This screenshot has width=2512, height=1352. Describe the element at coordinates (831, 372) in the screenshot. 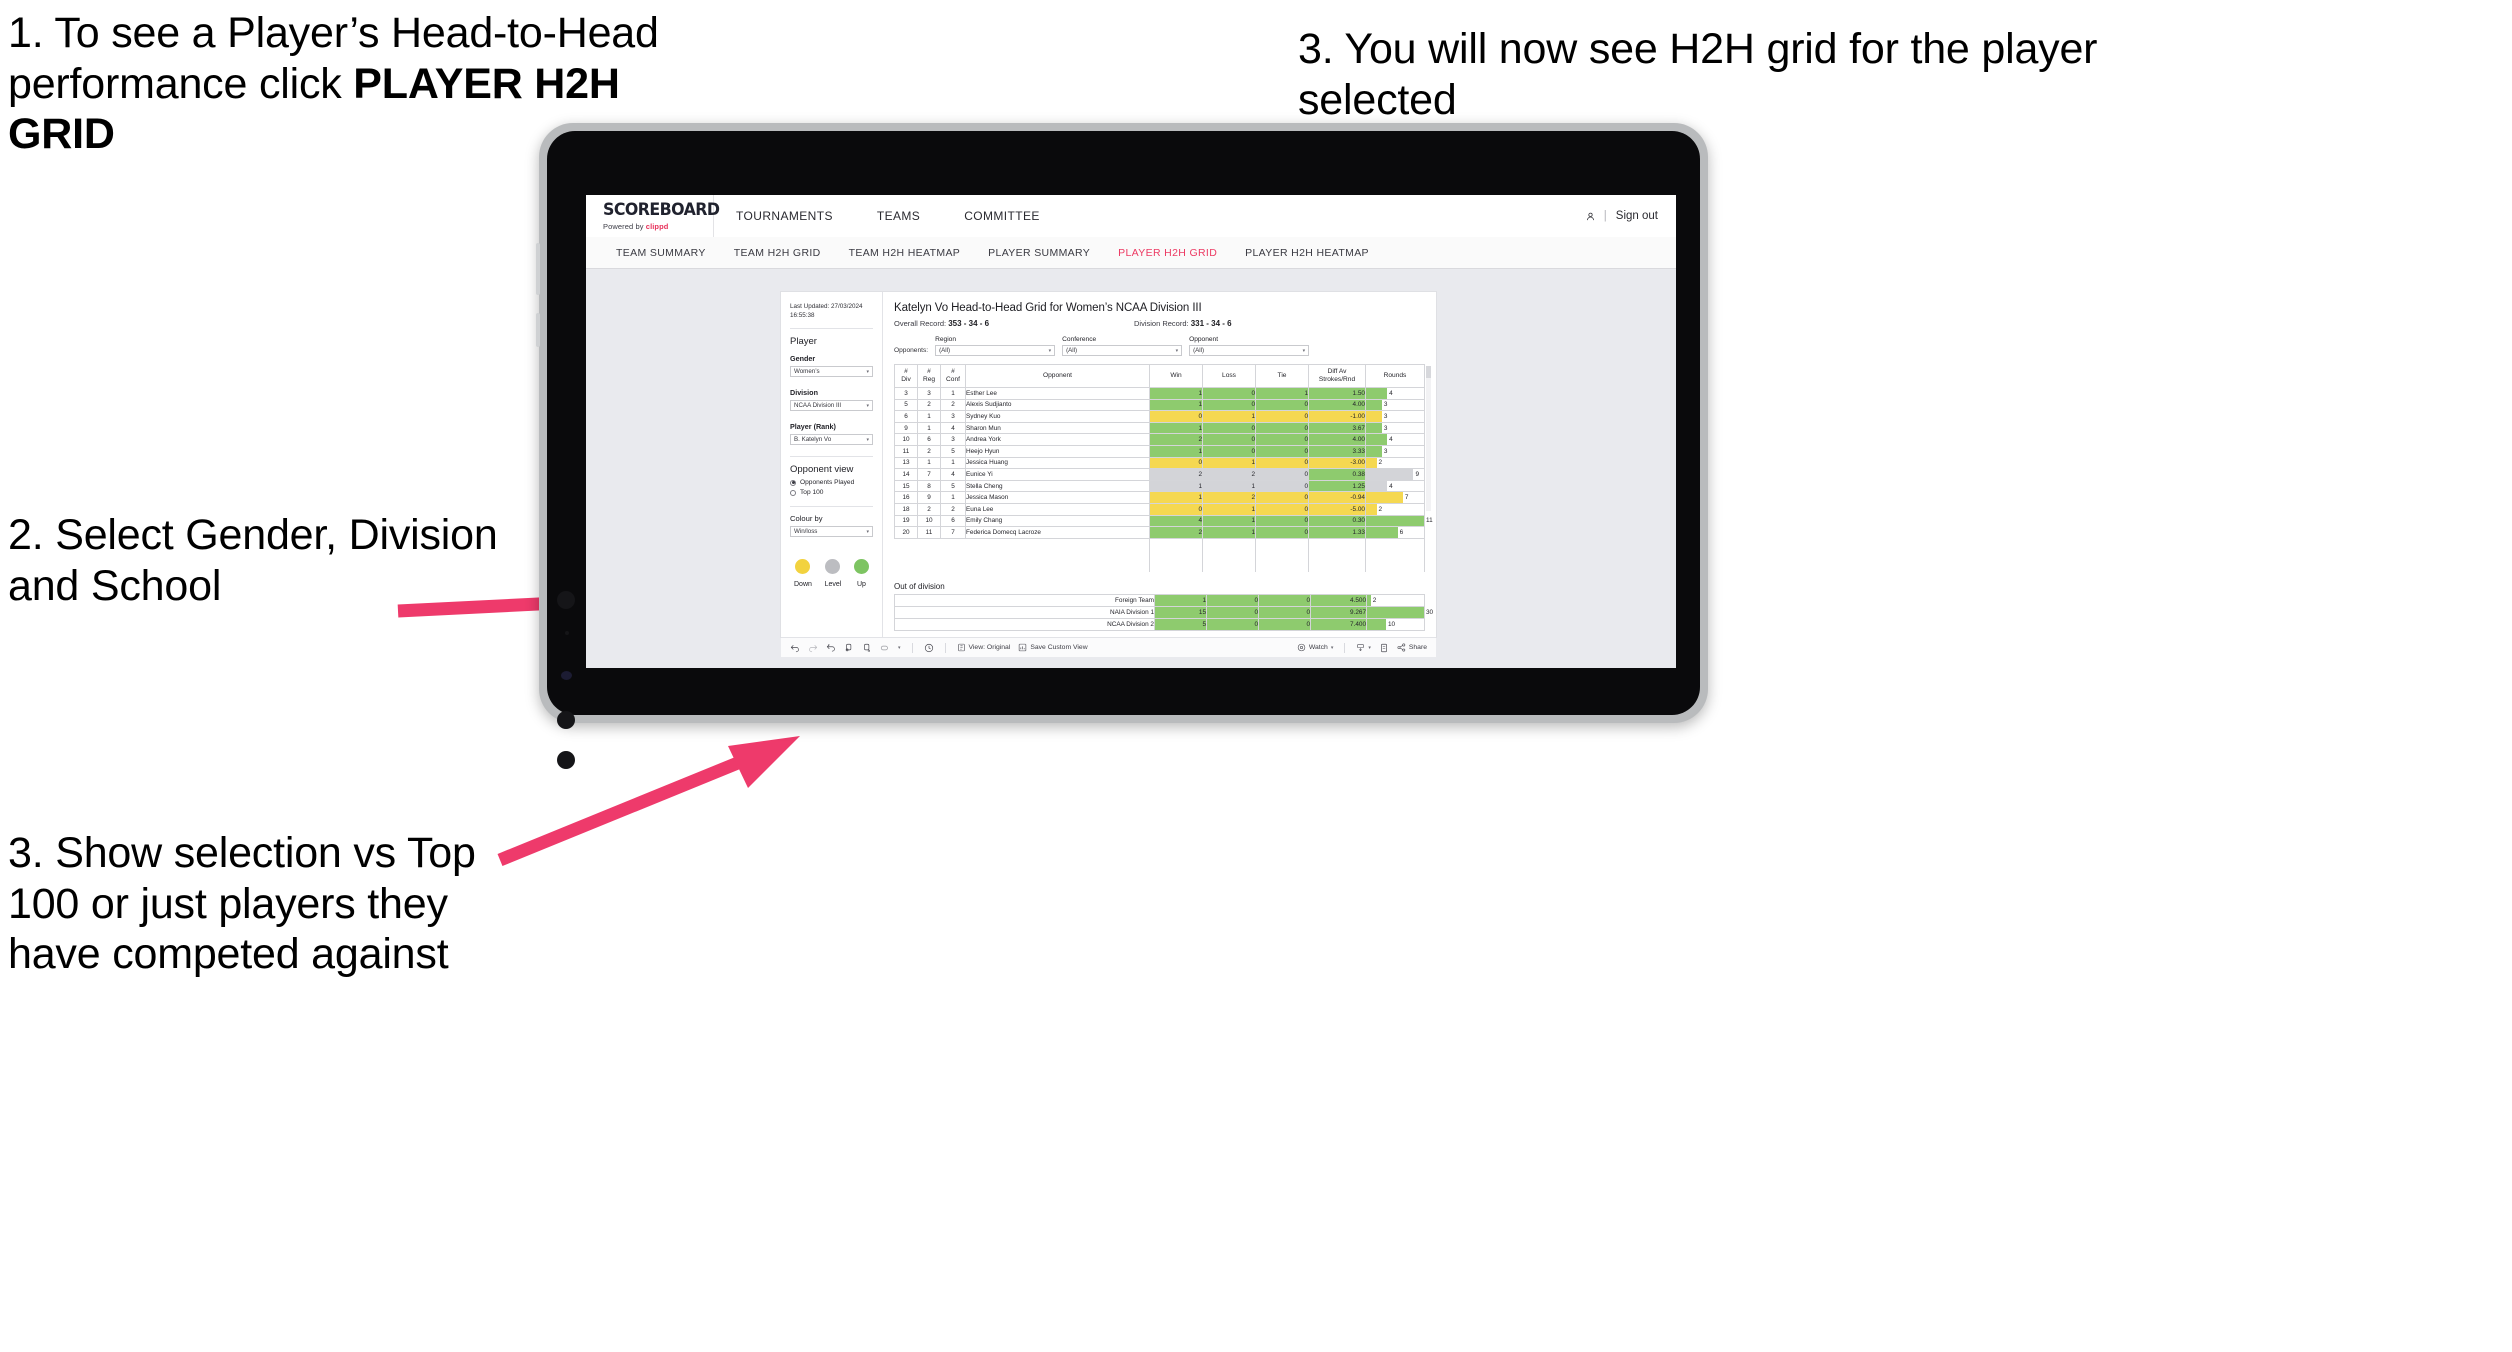

I see `gender-select: Women’s ▾` at that location.